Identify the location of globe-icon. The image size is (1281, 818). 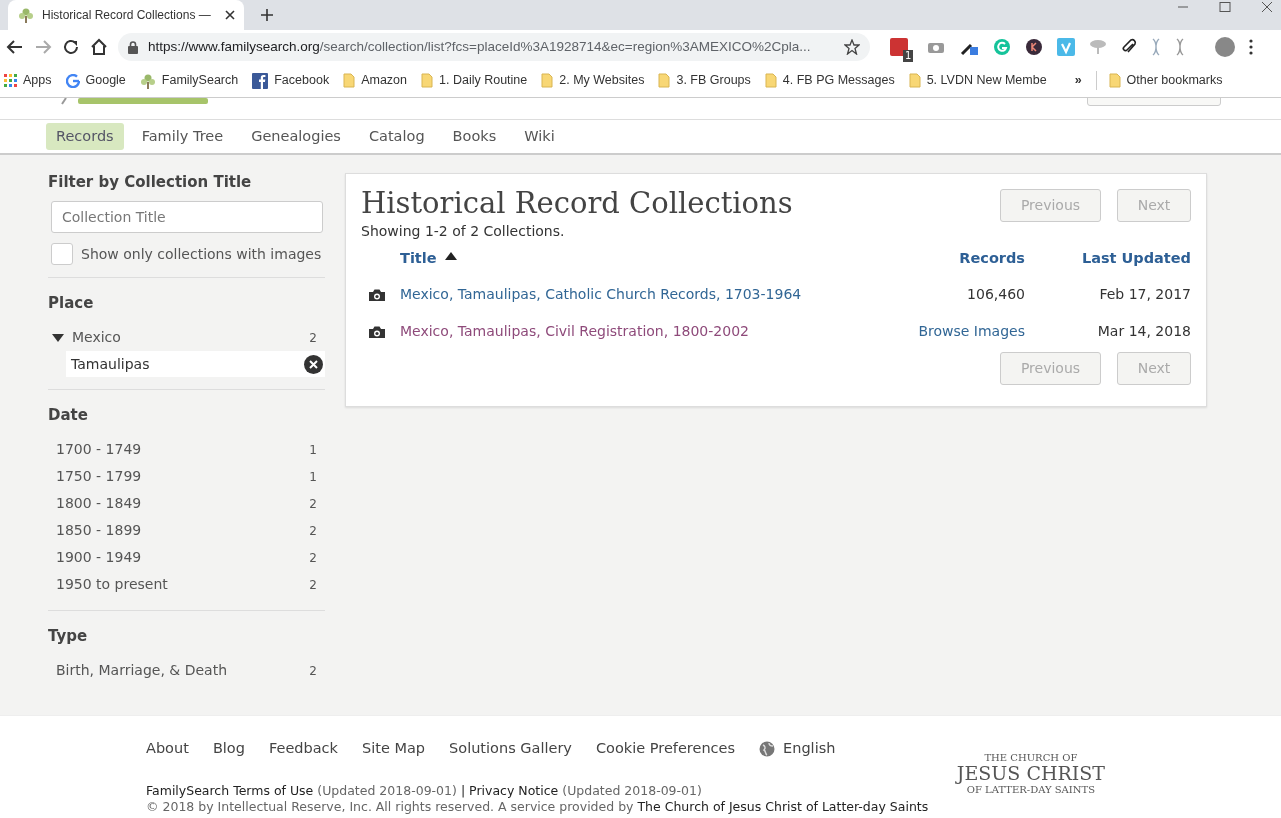
(767, 748).